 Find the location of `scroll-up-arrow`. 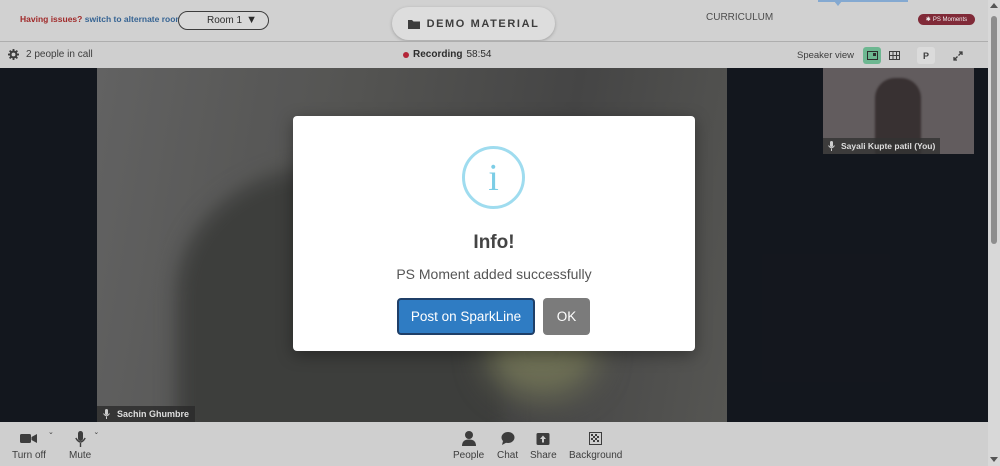

scroll-up-arrow is located at coordinates (994, 5).